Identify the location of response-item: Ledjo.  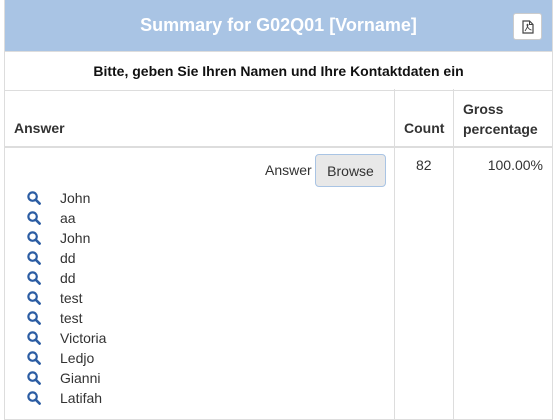
(66, 358).